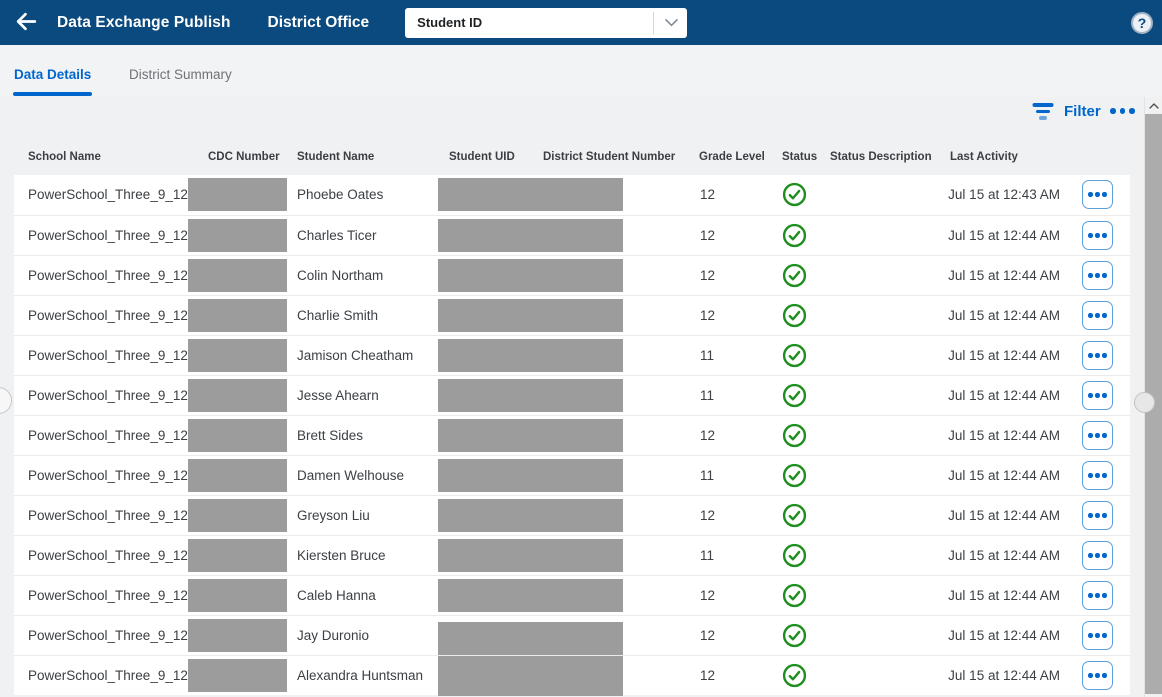 Image resolution: width=1162 pixels, height=697 pixels. I want to click on student-name-cell: Caleb Hanna, so click(336, 595).